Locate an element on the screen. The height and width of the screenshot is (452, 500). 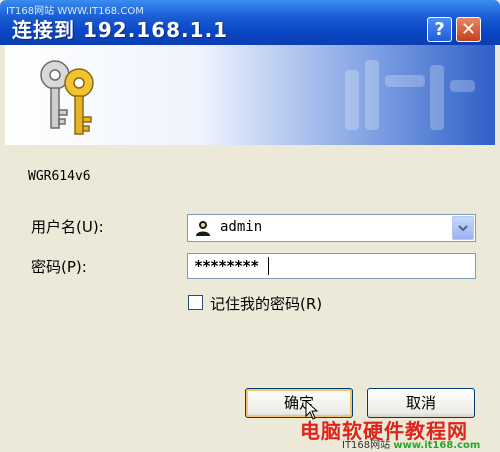
chevron-down-icon is located at coordinates (463, 228).